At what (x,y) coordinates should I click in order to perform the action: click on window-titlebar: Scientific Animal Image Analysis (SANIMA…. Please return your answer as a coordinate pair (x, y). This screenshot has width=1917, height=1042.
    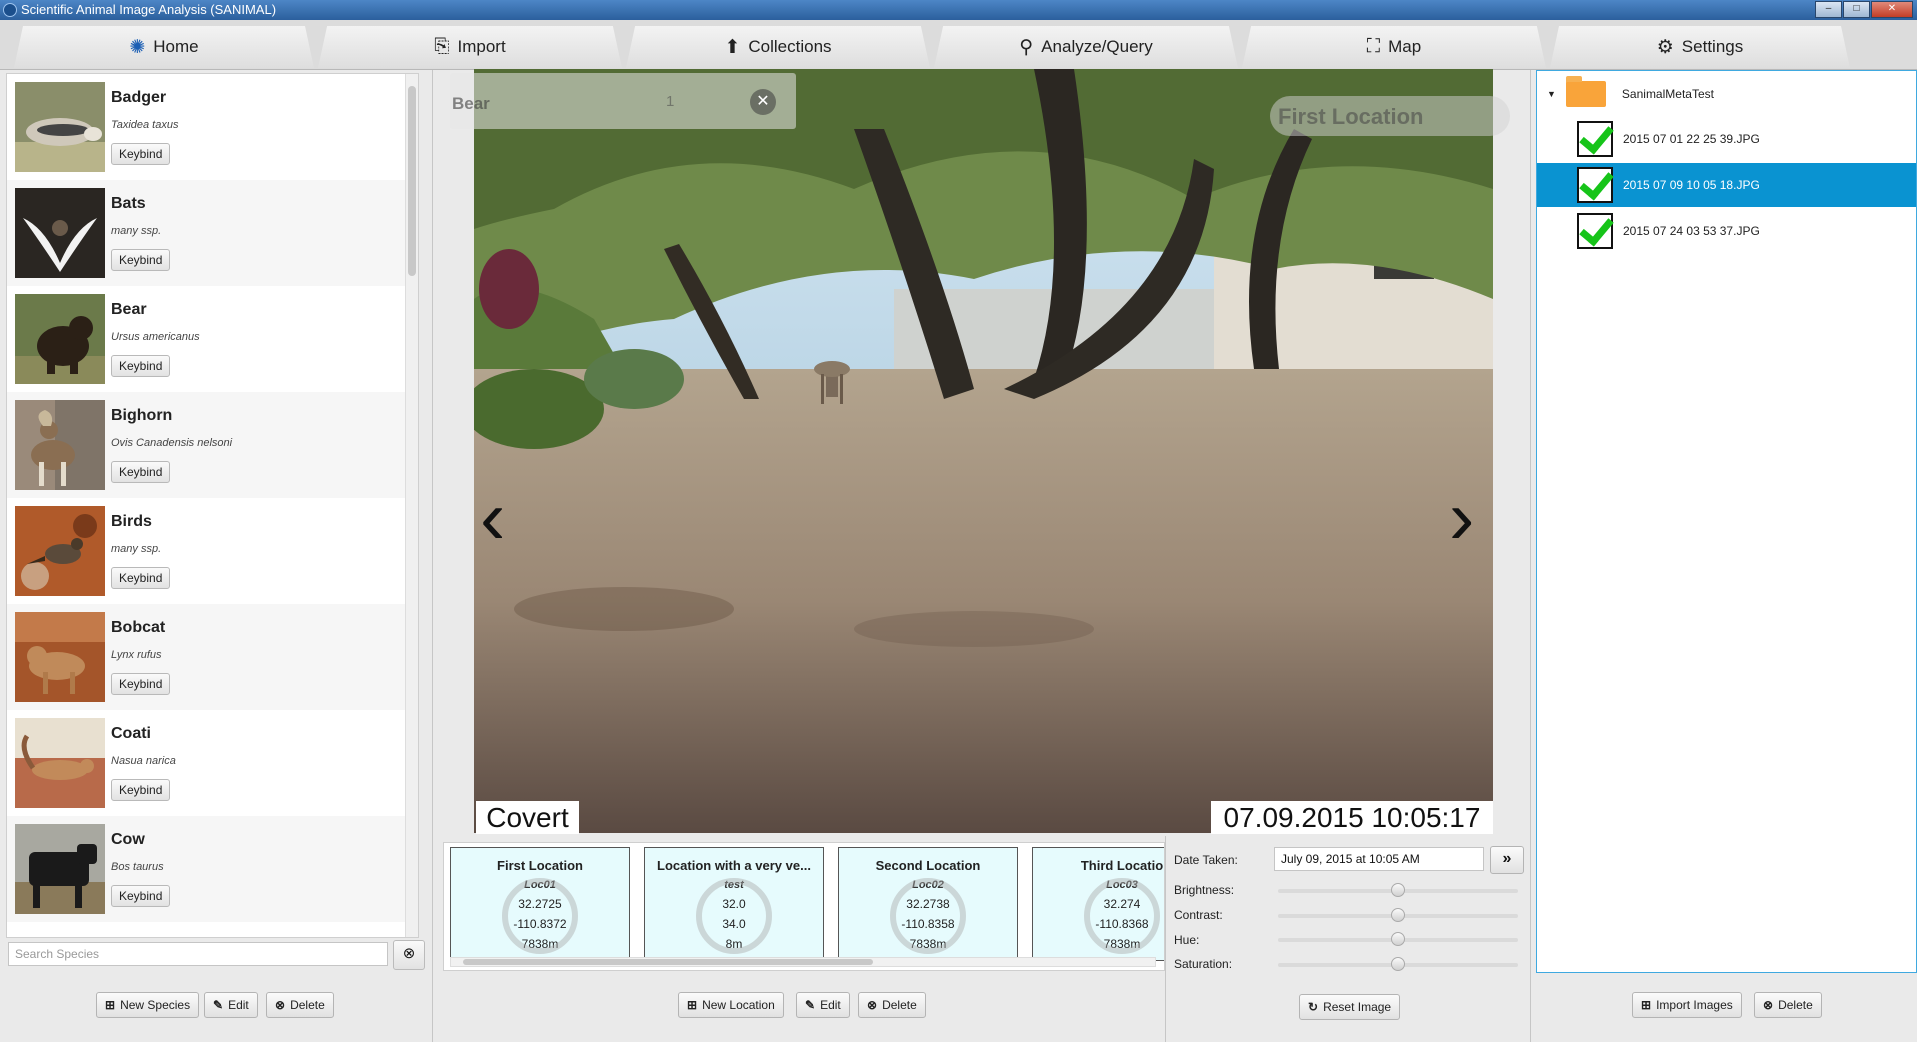
    Looking at the image, I should click on (958, 10).